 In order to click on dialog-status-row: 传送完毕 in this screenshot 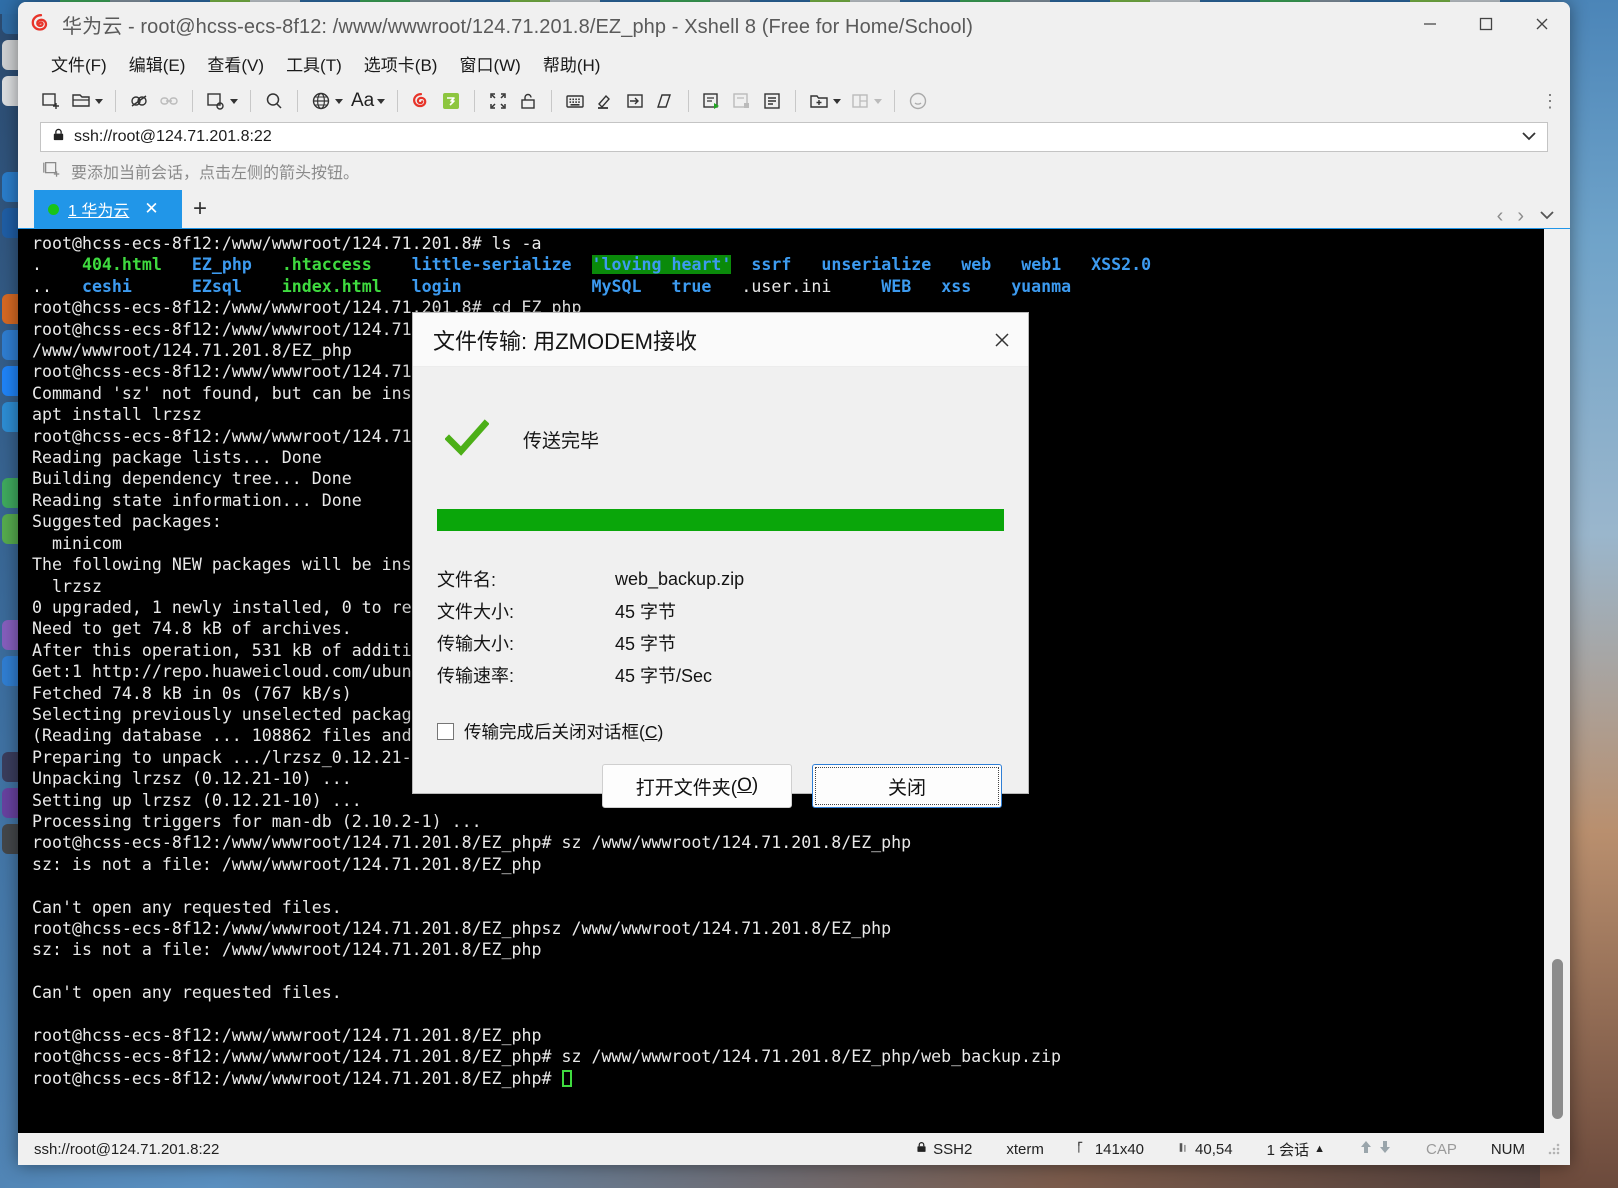, I will do `click(720, 439)`.